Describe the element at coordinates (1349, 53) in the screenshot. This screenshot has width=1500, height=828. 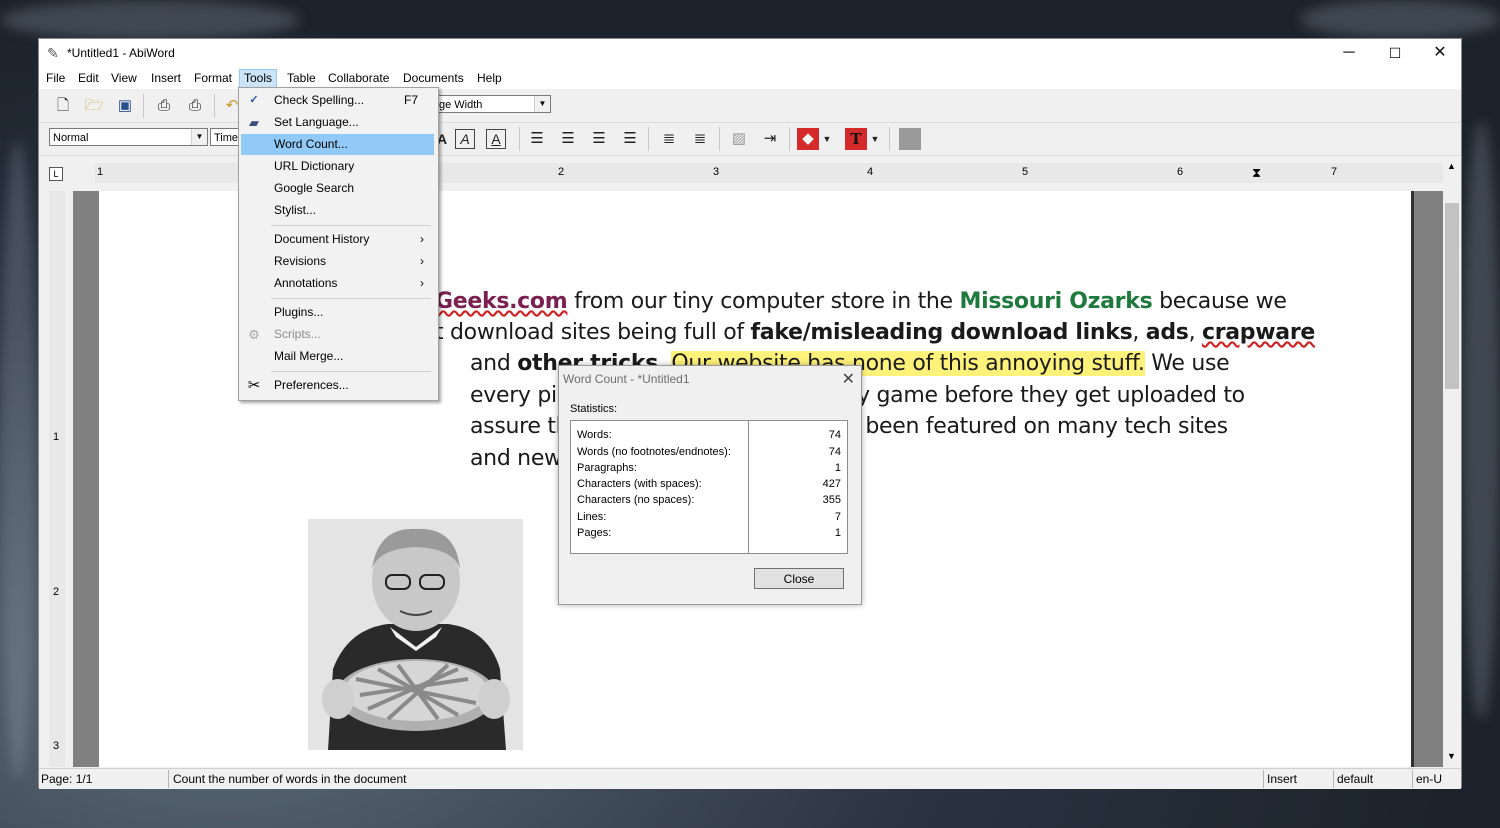
I see `minimize-button: ─` at that location.